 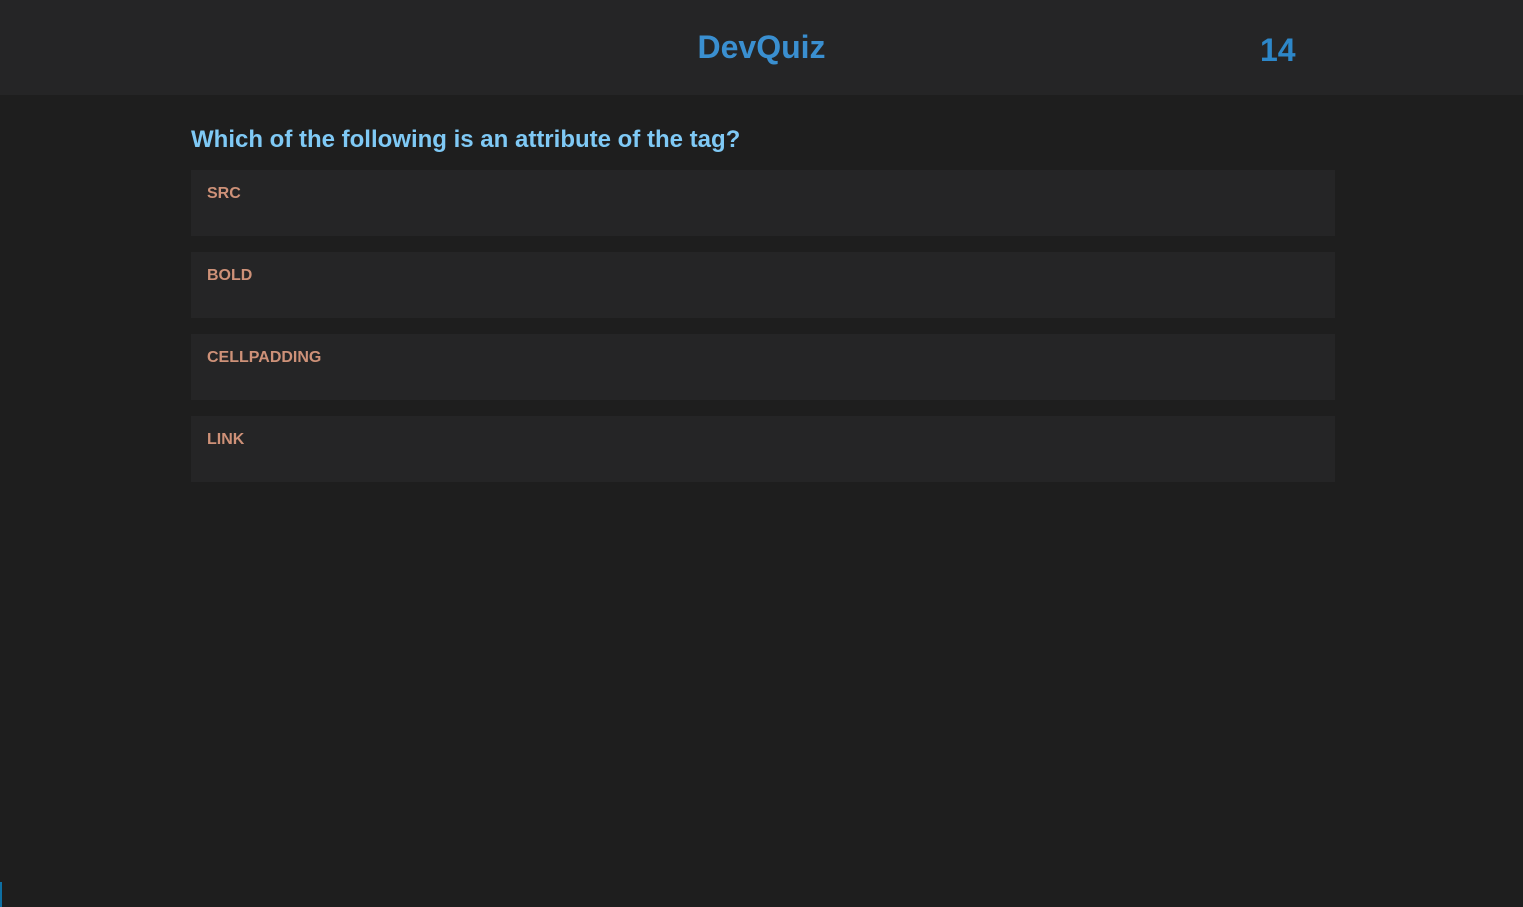 I want to click on app-header: DevQuiz 14, so click(x=761, y=47).